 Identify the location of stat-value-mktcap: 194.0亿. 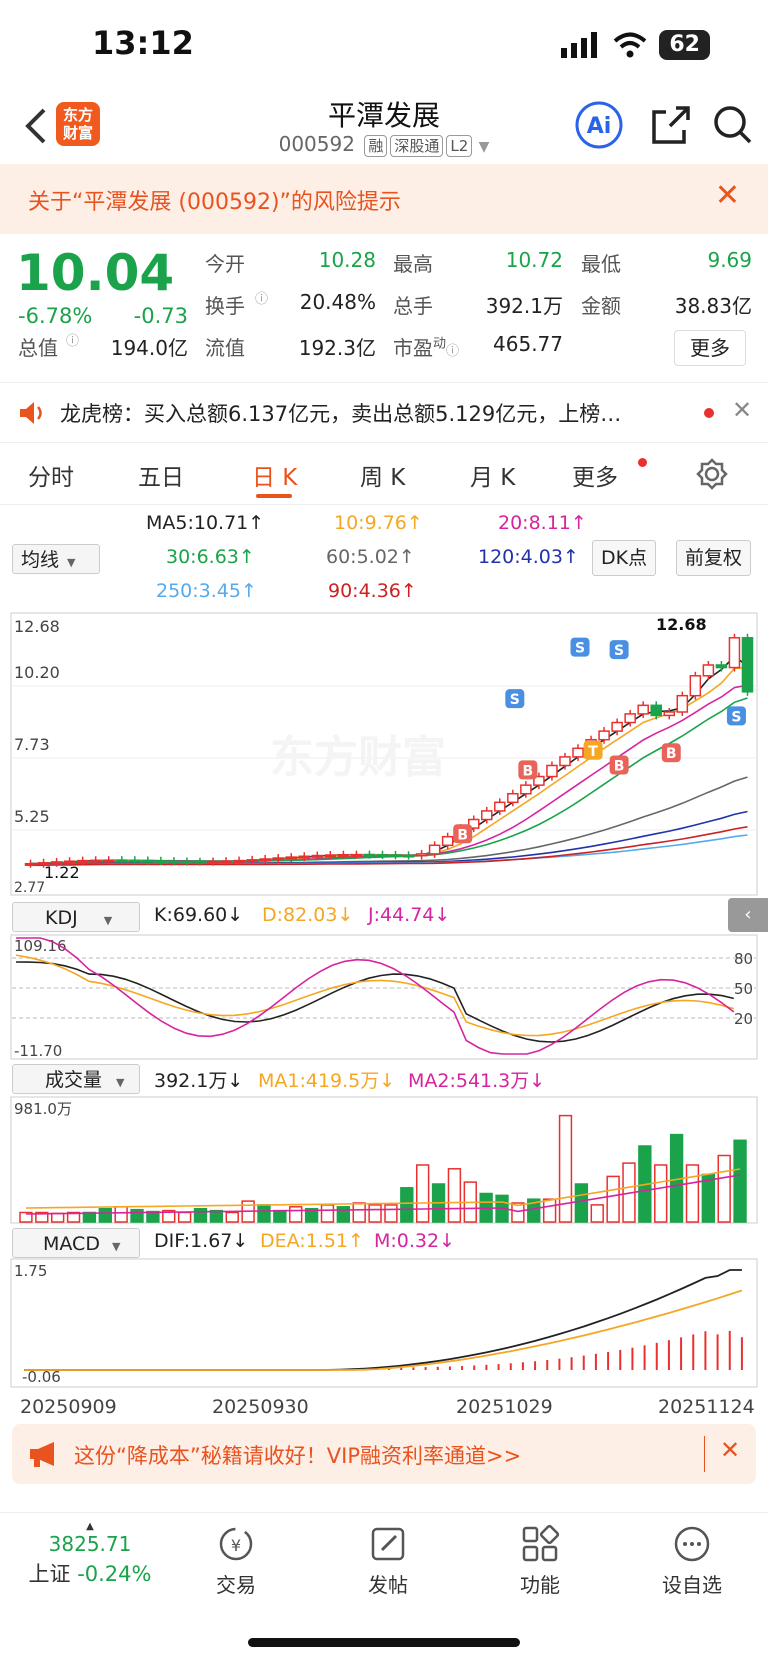
(149, 348).